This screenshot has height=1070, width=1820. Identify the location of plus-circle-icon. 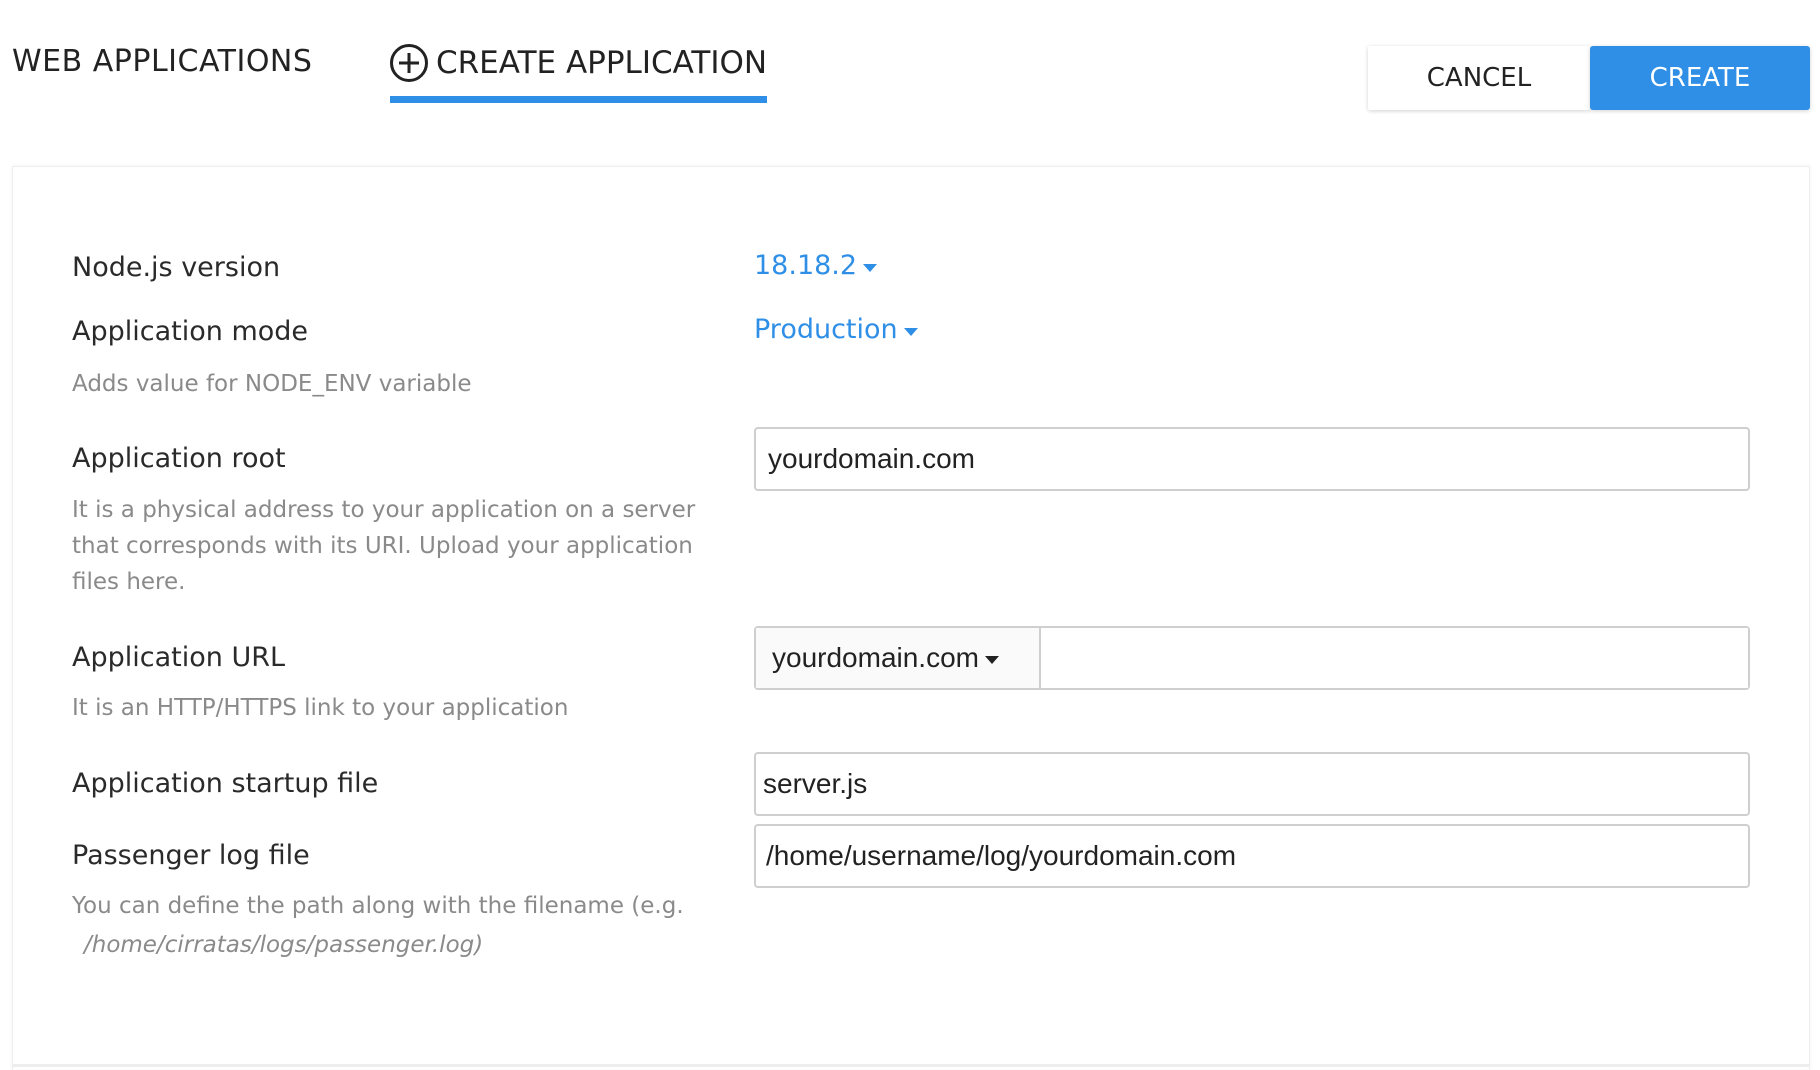
(409, 63).